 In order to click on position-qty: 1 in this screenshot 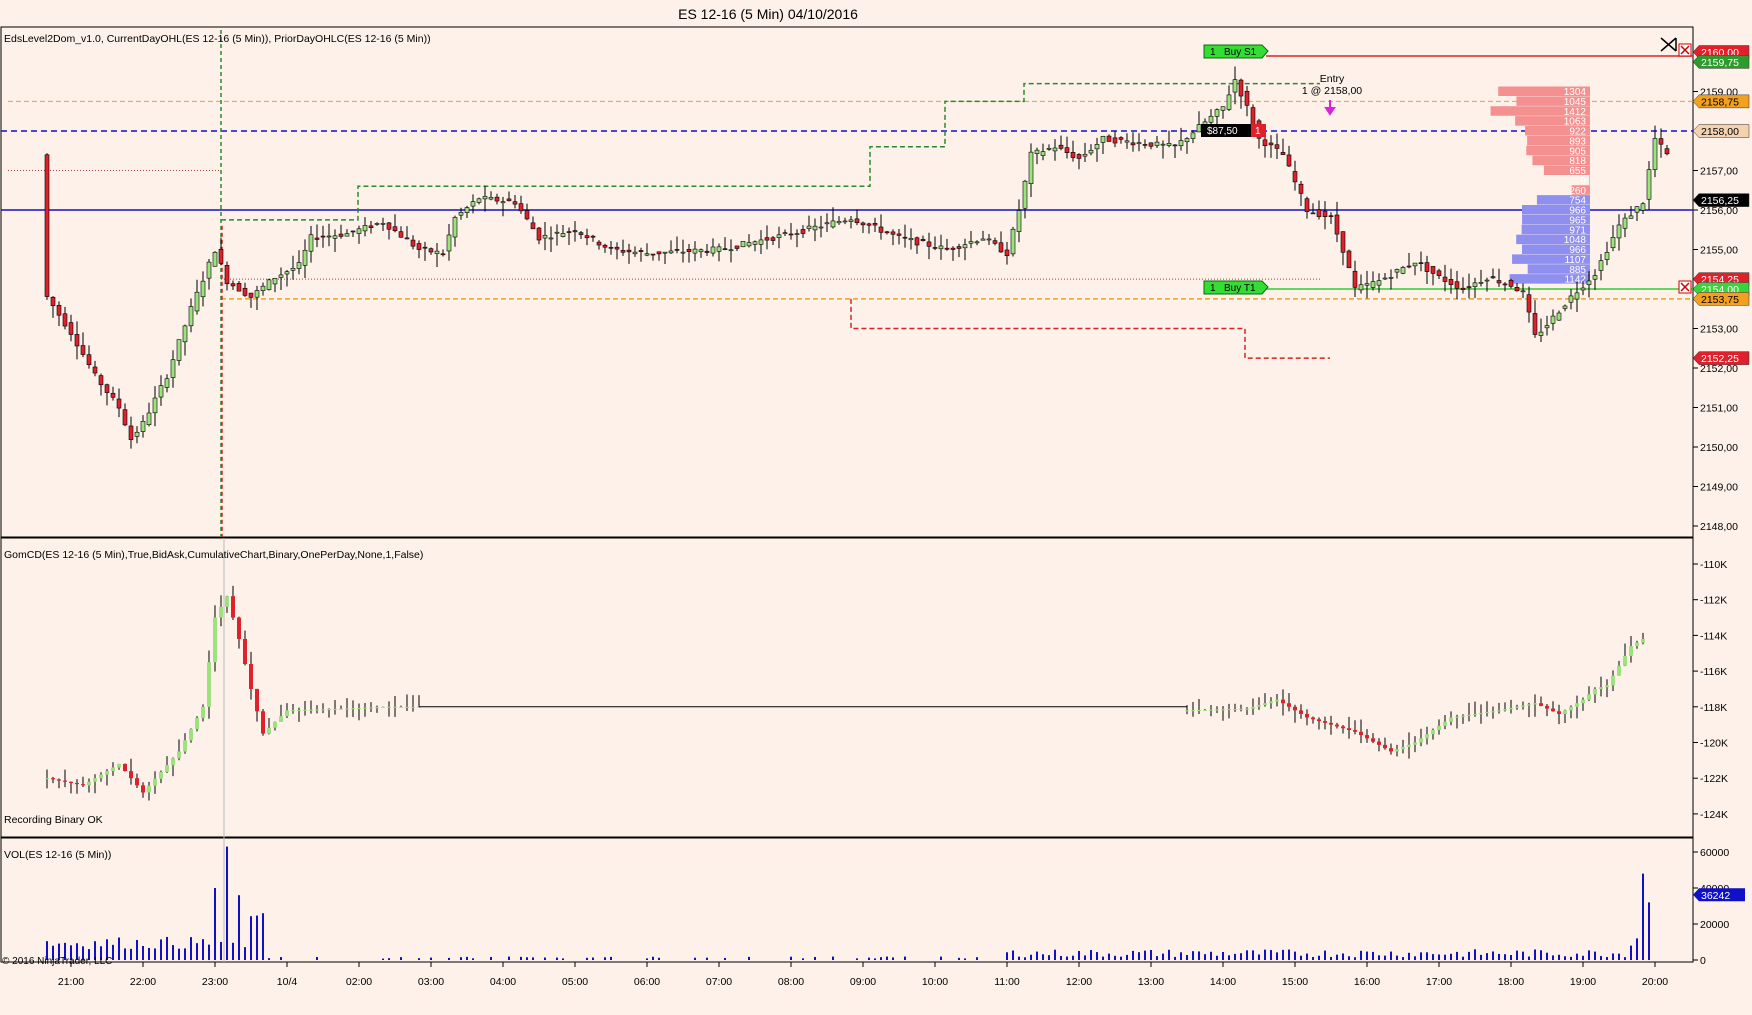, I will do `click(1258, 131)`.